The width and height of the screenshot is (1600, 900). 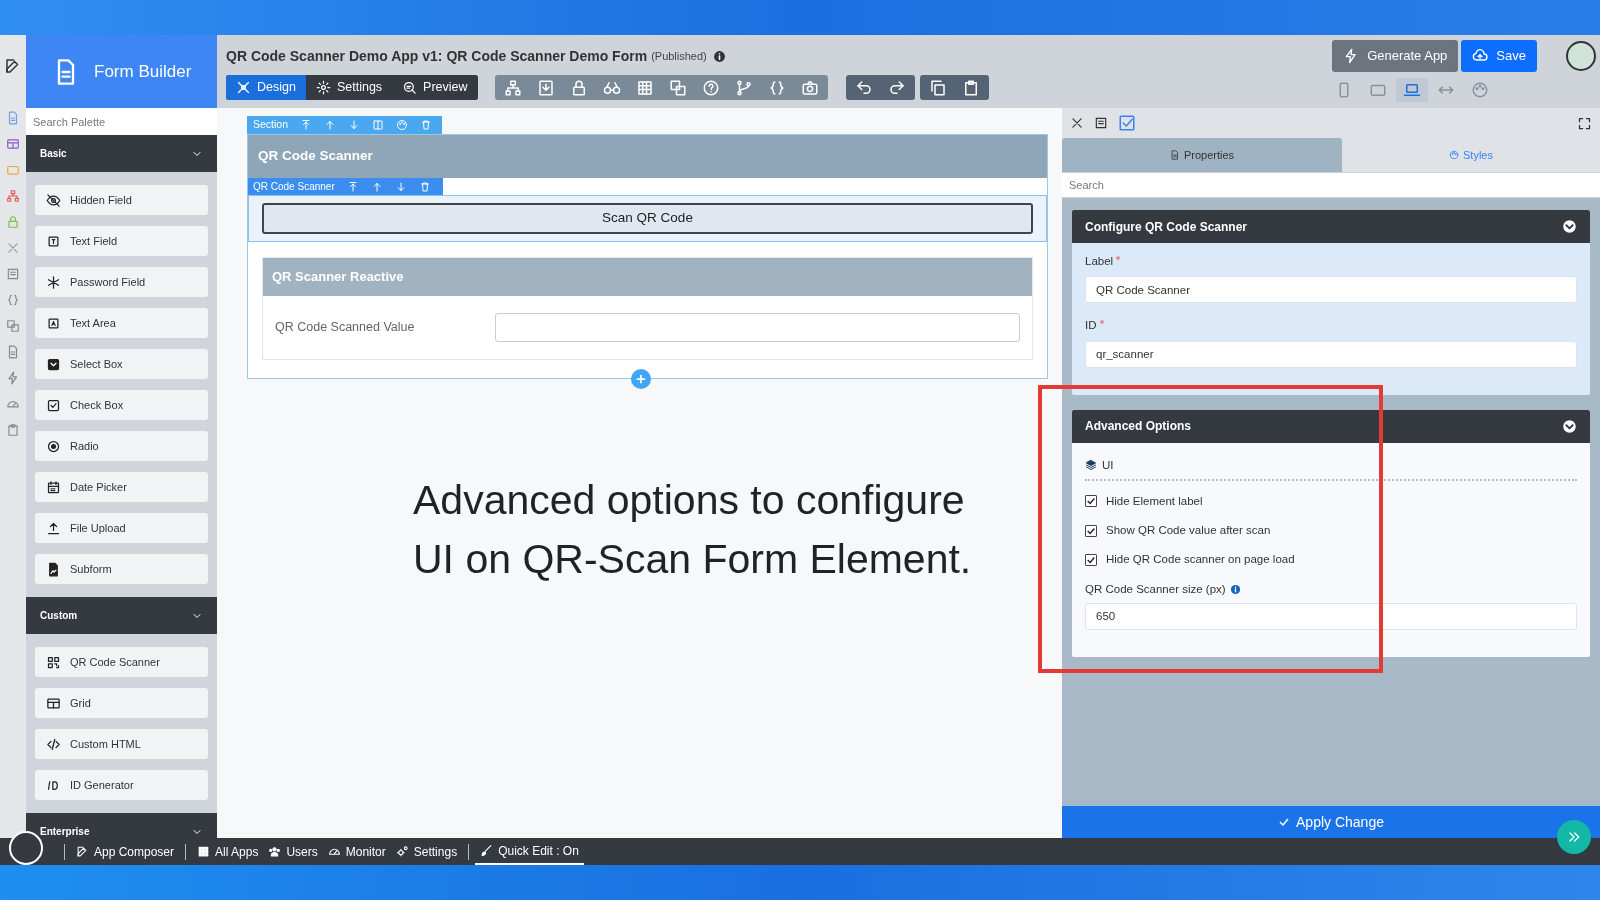 What do you see at coordinates (121, 785) in the screenshot?
I see `palette-item: ID Generator` at bounding box center [121, 785].